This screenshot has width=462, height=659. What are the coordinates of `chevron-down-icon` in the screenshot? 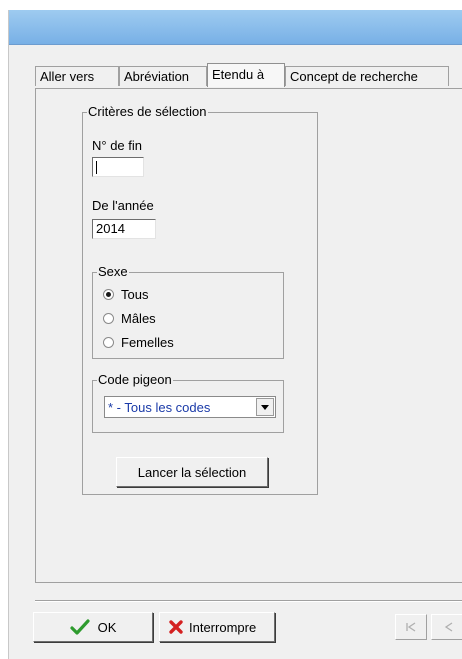 It's located at (265, 407).